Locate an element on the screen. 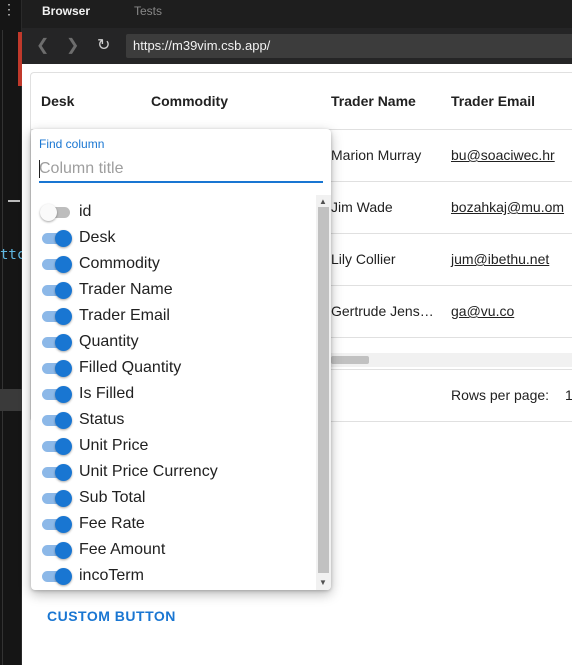  column-toggle-item: Quantity is located at coordinates (173, 342).